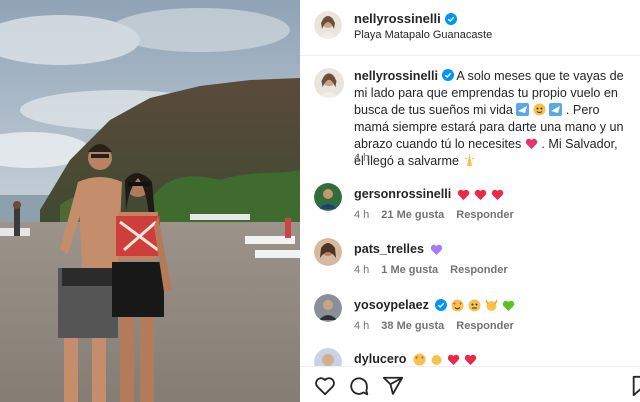  I want to click on comment-username: gersonrossinelli, so click(402, 194).